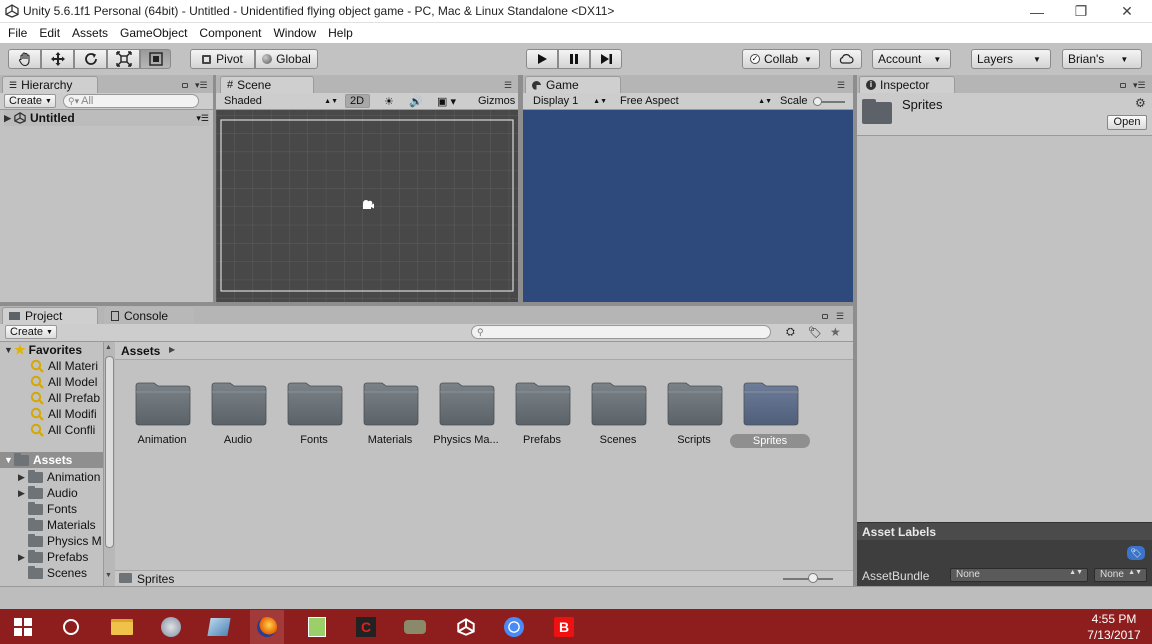  What do you see at coordinates (238, 414) in the screenshot?
I see `asset-folder: Audio` at bounding box center [238, 414].